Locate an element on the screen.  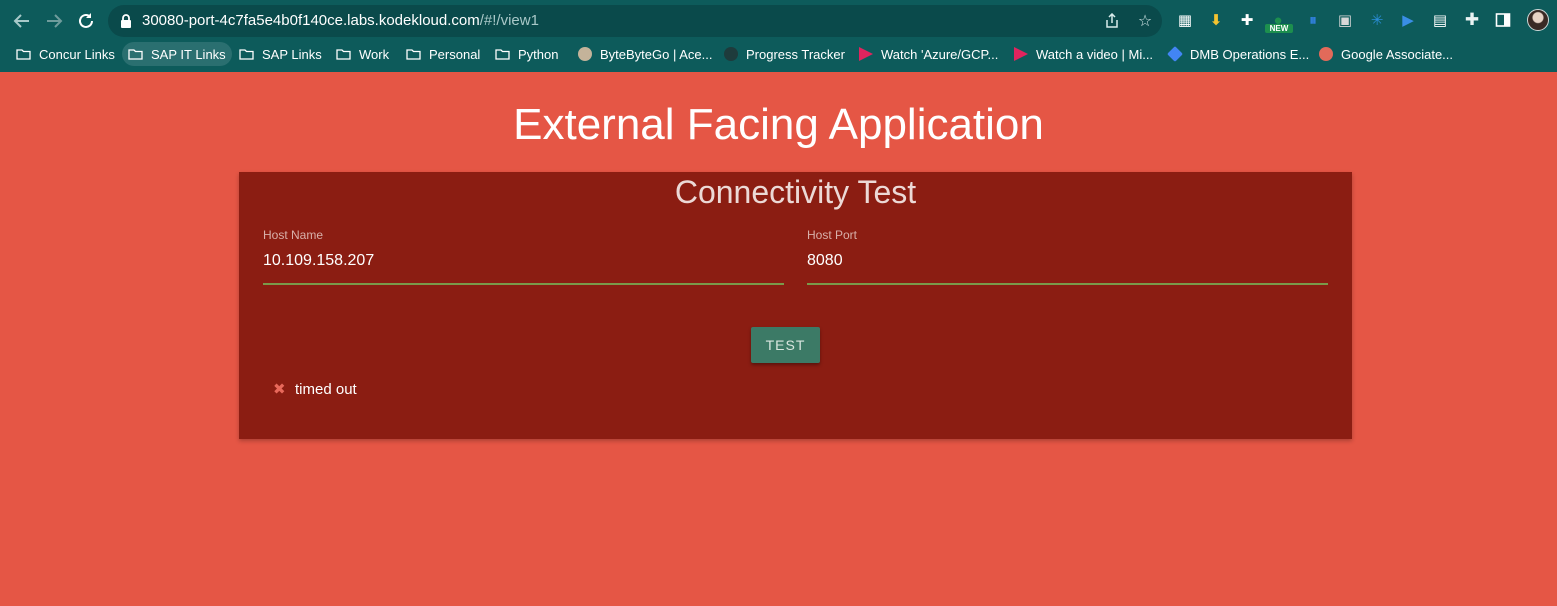
forward-button is located at coordinates (54, 21).